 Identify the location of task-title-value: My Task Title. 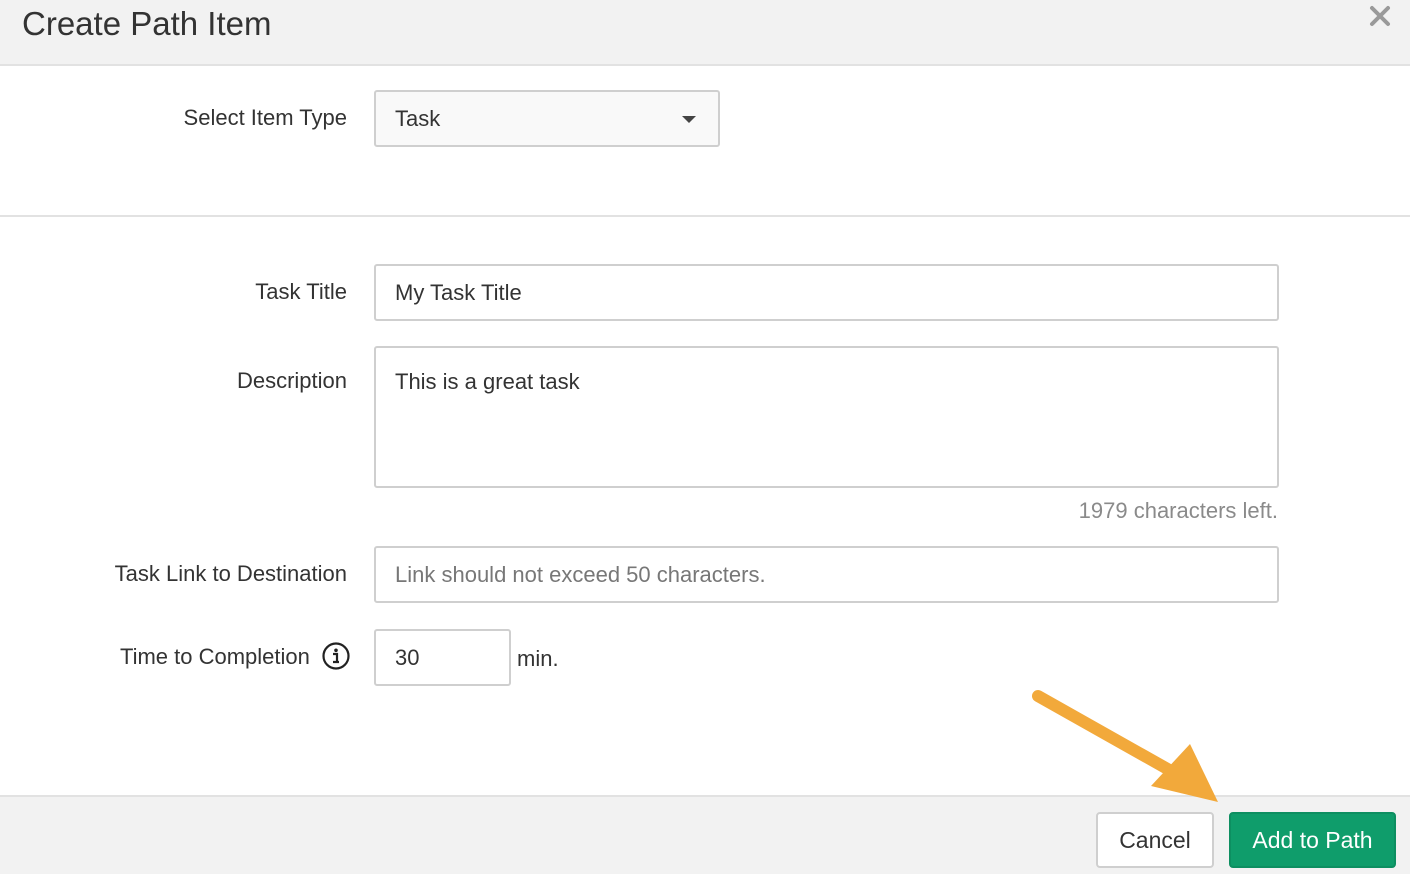
(458, 292).